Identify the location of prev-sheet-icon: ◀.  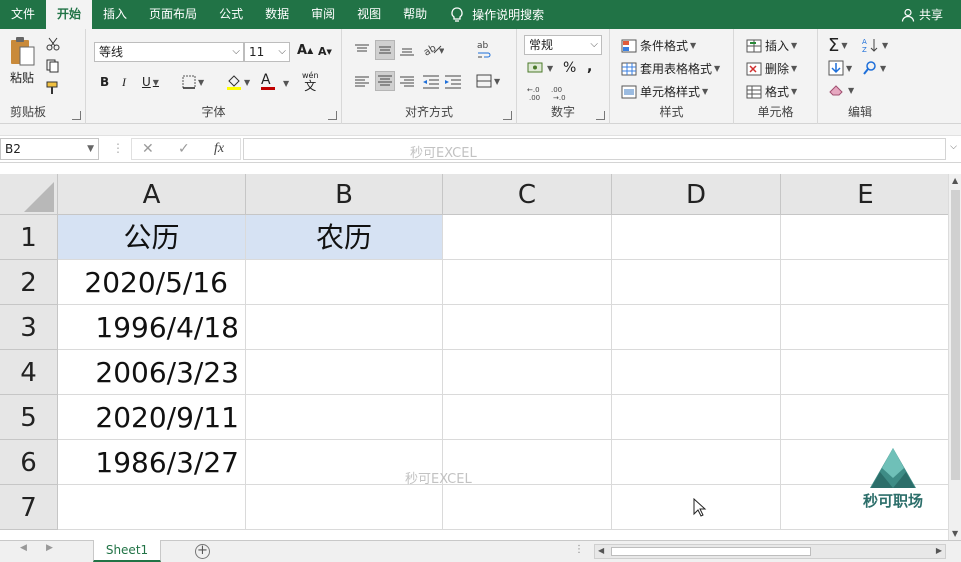
(23, 548).